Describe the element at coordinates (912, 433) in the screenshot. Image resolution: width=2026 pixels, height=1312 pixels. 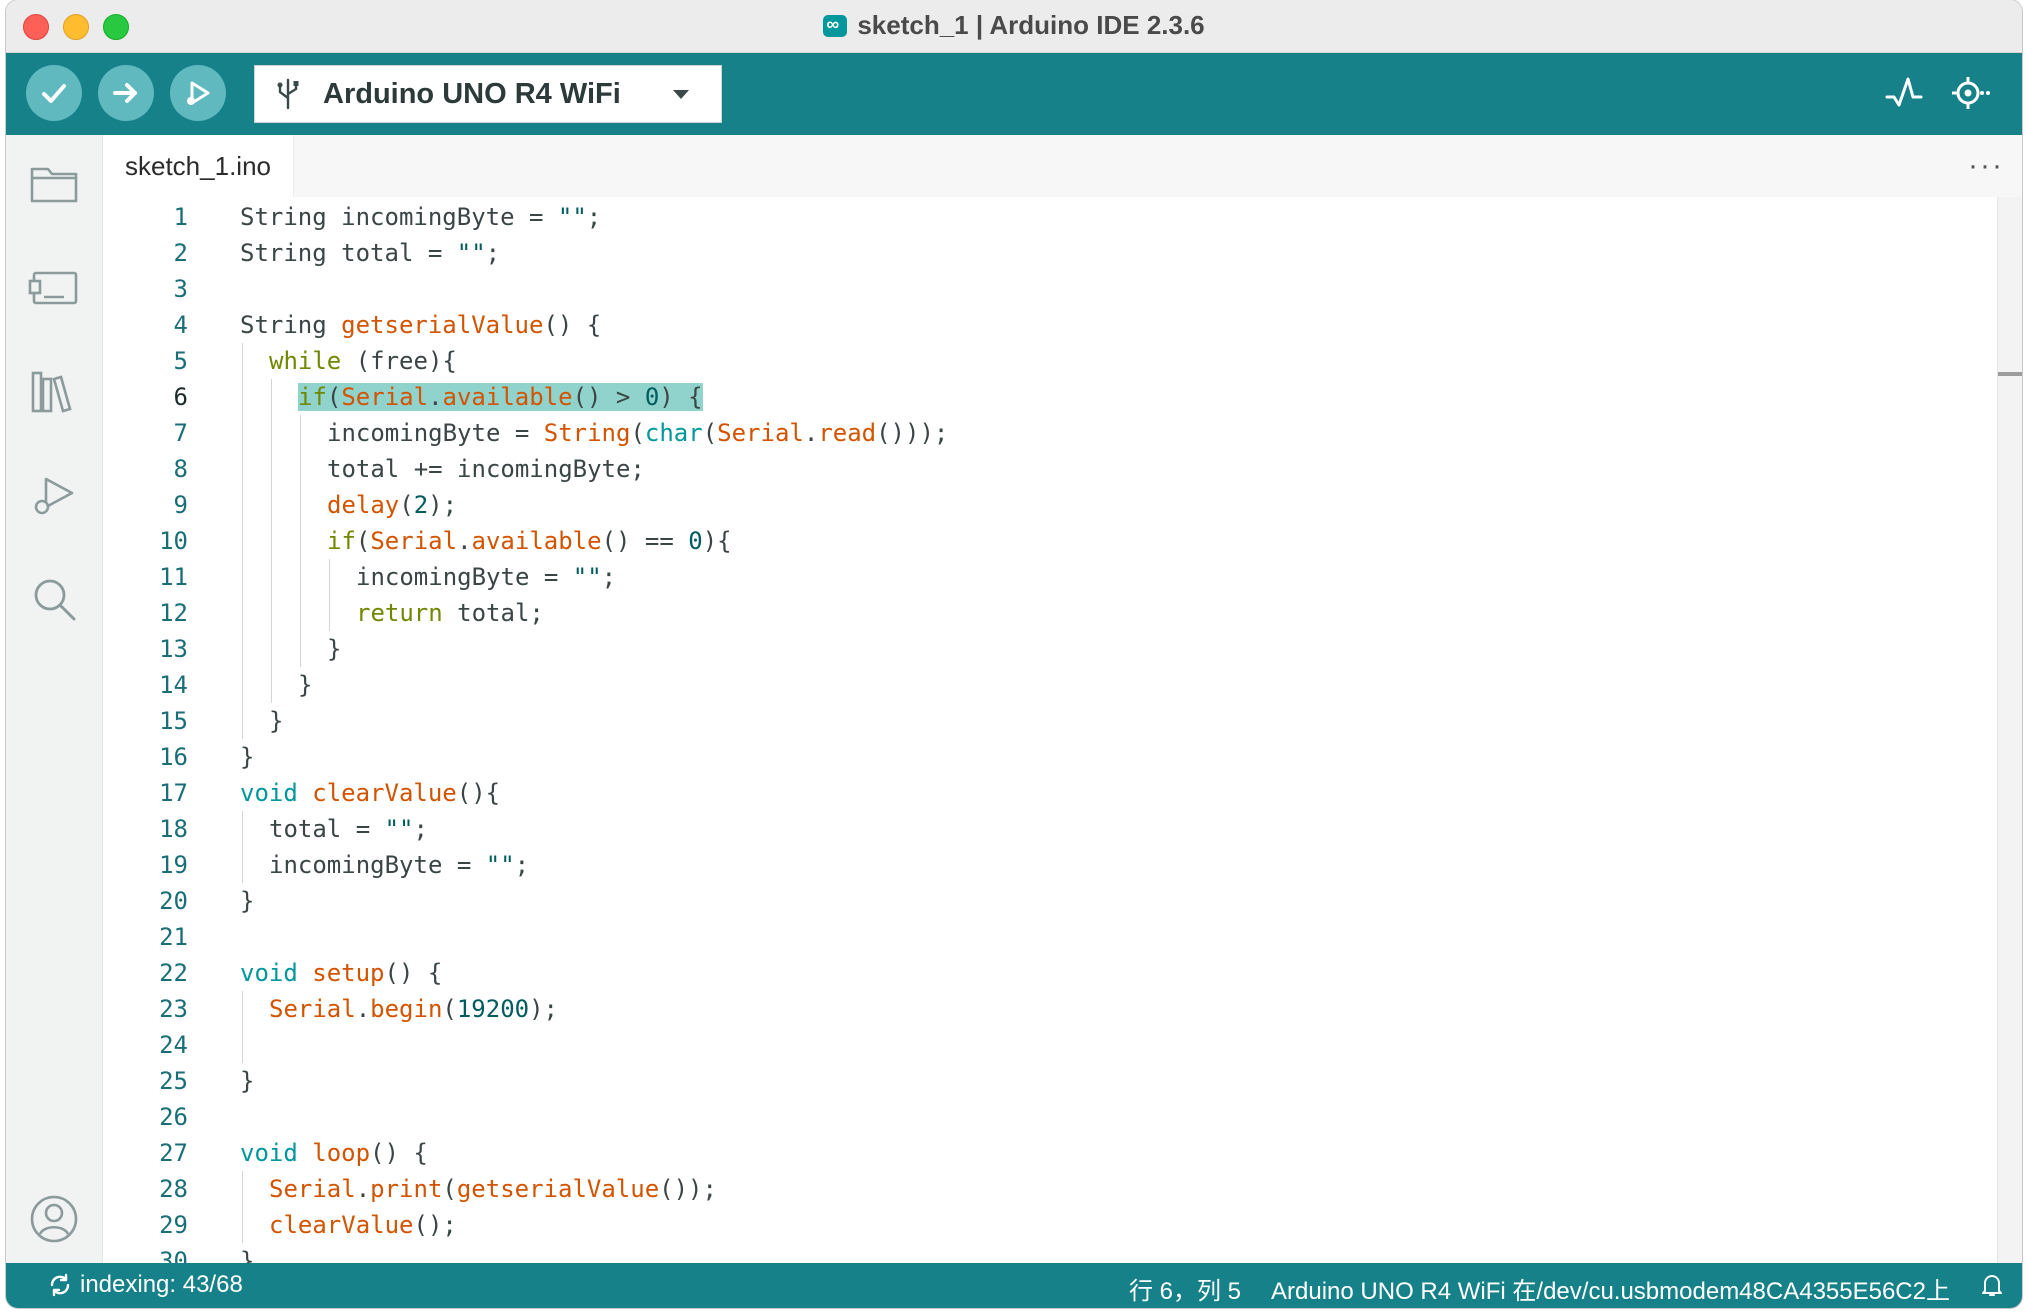
I see `code-token: ()));` at that location.